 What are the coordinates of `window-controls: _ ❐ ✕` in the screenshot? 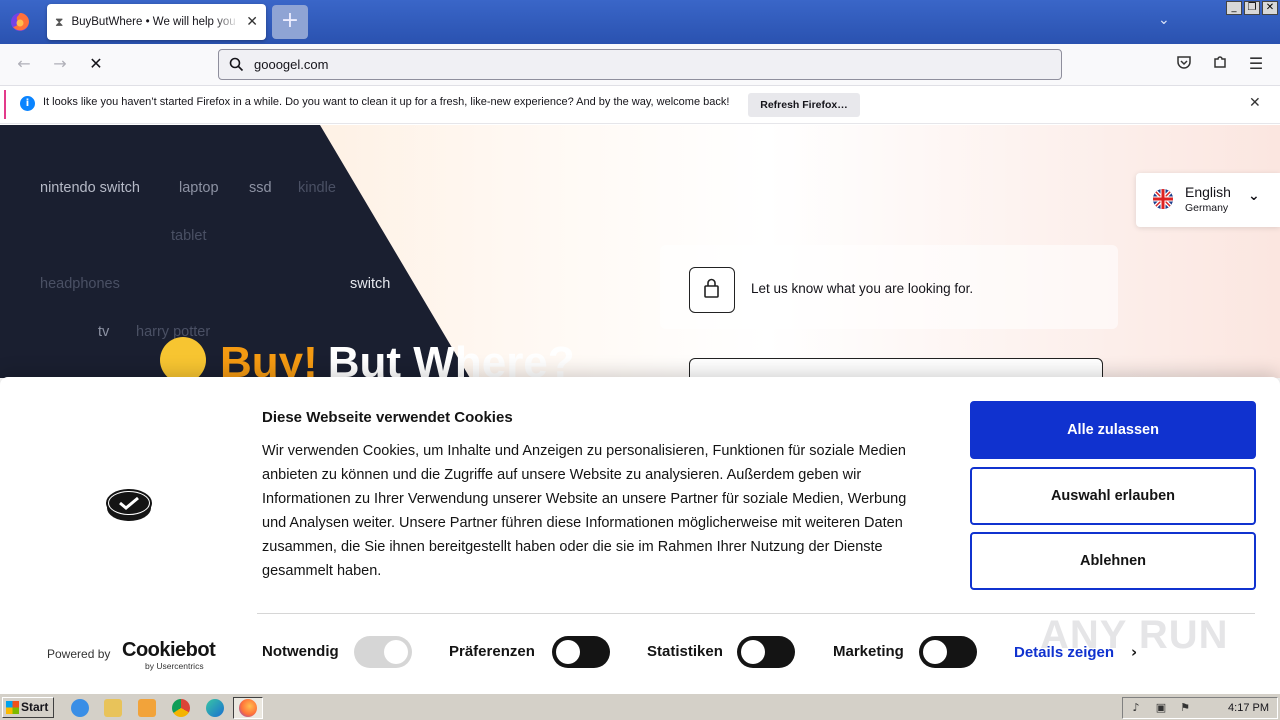 It's located at (1252, 8).